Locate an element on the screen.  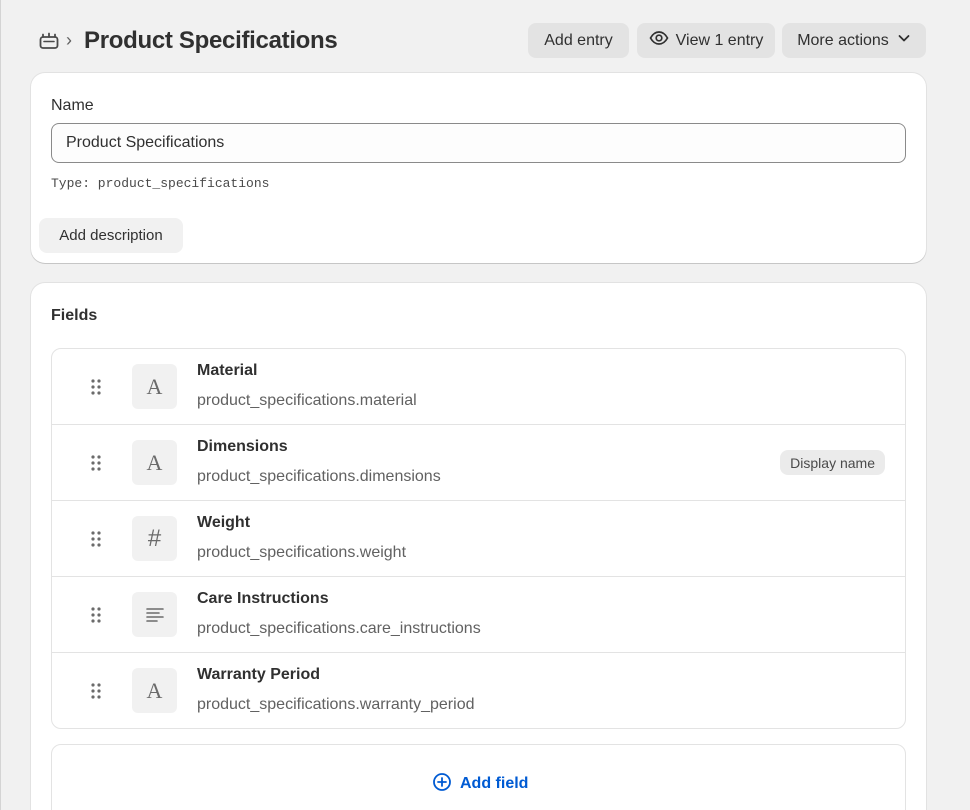
left-divider is located at coordinates (0, 405).